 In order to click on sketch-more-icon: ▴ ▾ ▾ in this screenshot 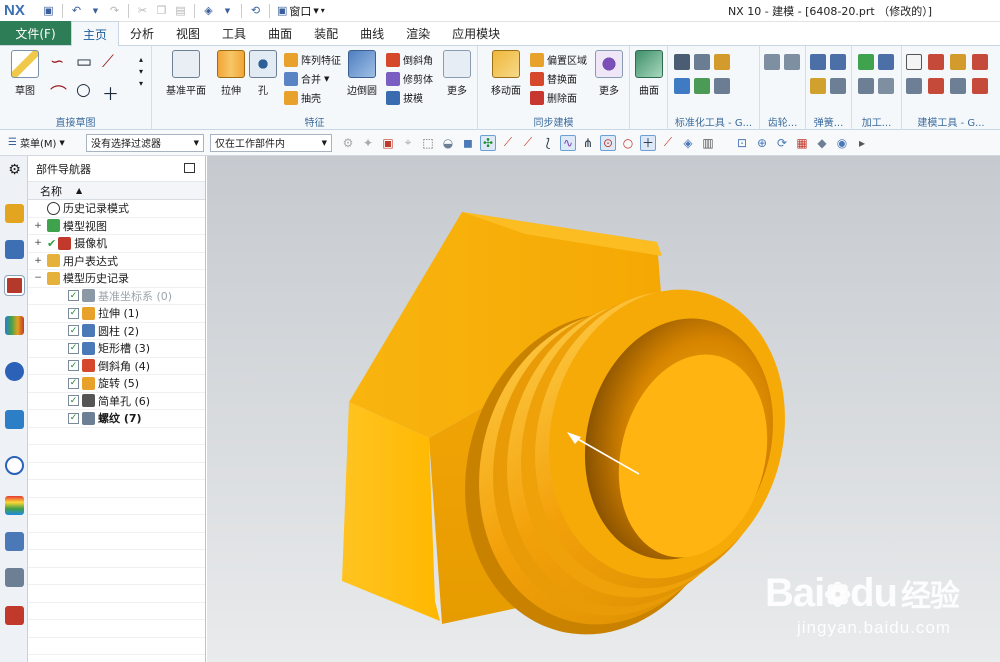, I will do `click(141, 72)`.